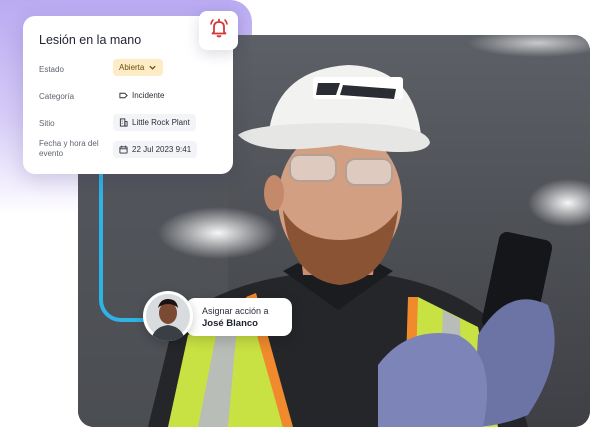 Image resolution: width=590 pixels, height=427 pixels. I want to click on site-chip: Little Rock Plant, so click(154, 122).